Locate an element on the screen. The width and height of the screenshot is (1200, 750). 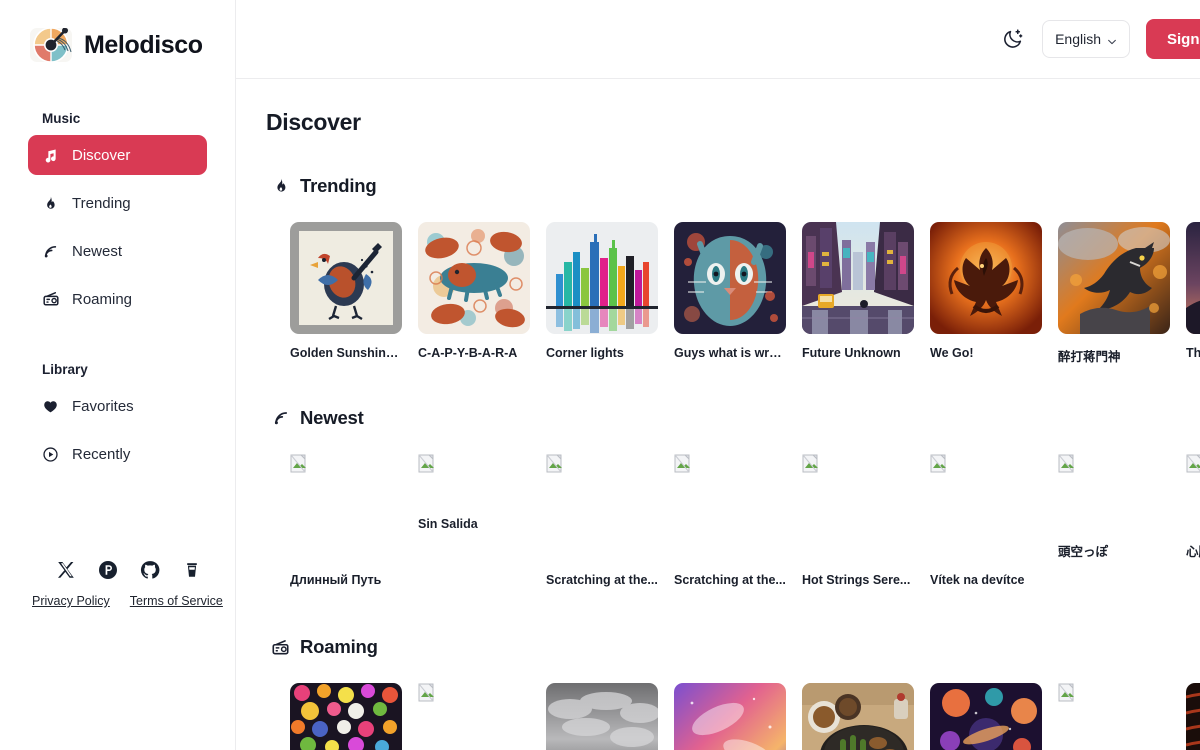
sidebar-item-trending: Trending is located at coordinates (117, 203).